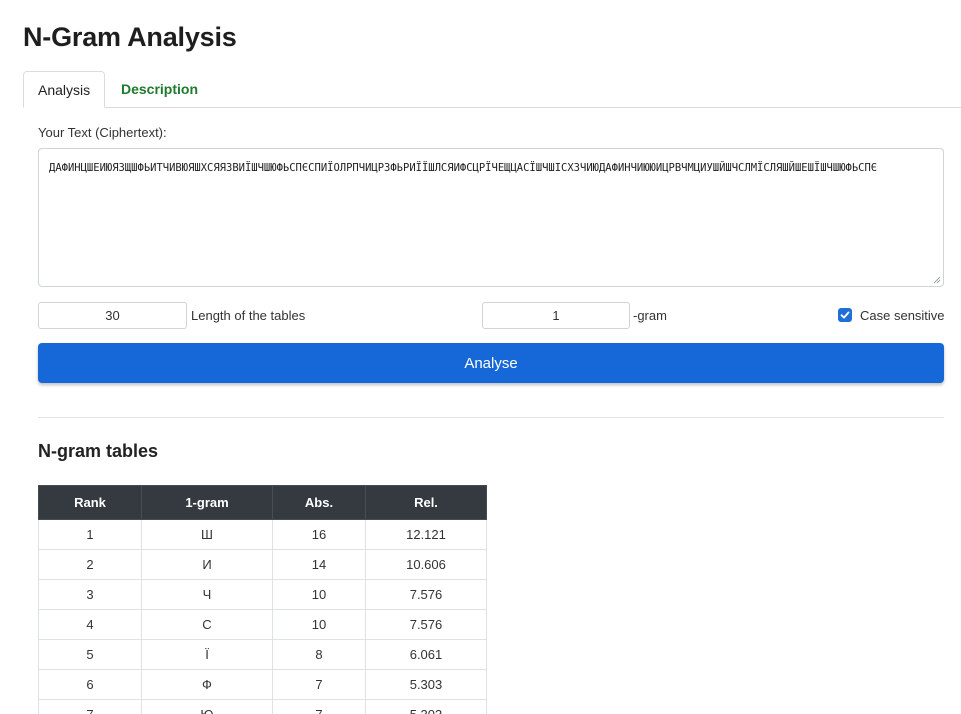 This screenshot has height=714, width=961. I want to click on tab-analysis: Analysis, so click(64, 89).